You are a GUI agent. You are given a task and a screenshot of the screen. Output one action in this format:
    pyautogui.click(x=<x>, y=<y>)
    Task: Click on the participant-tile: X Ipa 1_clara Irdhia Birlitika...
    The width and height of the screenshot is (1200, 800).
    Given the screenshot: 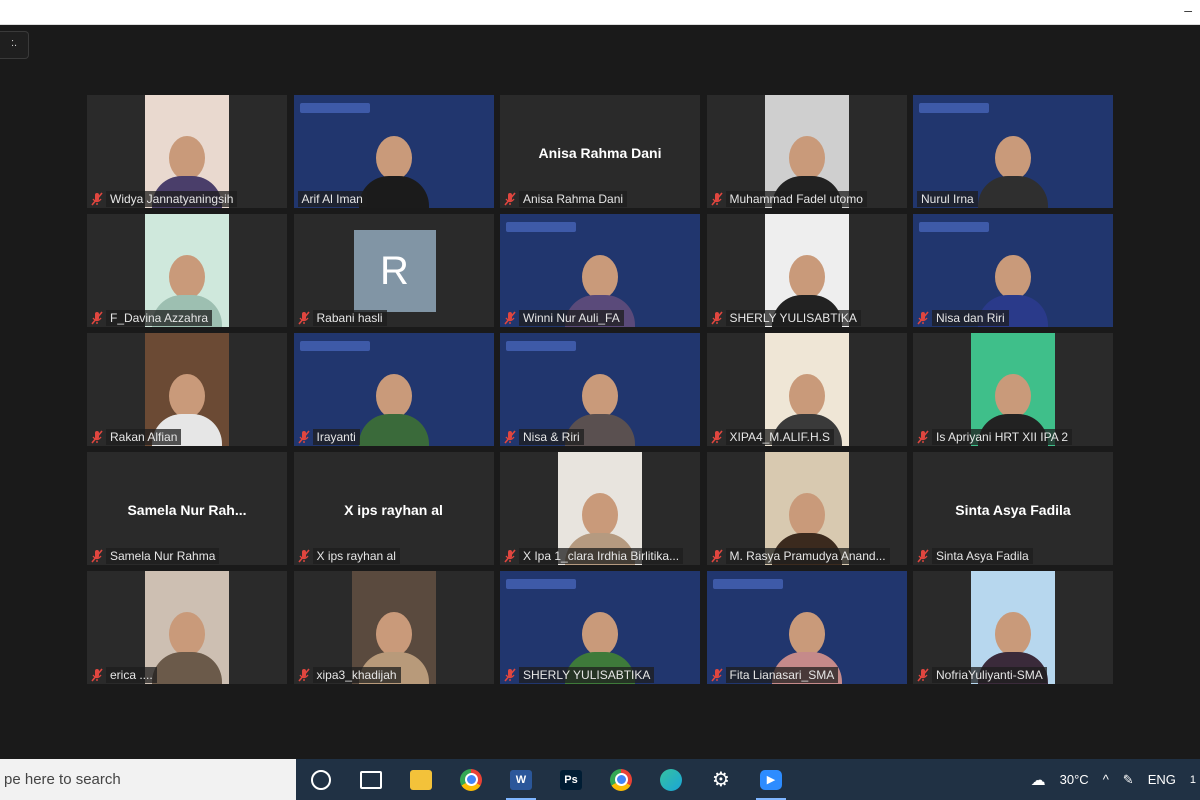 What is the action you would take?
    pyautogui.click(x=600, y=508)
    